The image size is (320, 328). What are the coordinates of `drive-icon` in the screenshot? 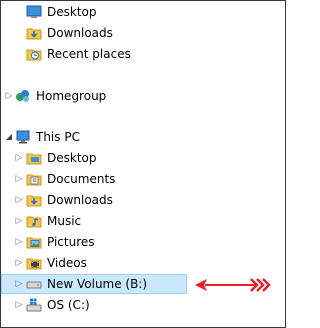 It's located at (34, 284).